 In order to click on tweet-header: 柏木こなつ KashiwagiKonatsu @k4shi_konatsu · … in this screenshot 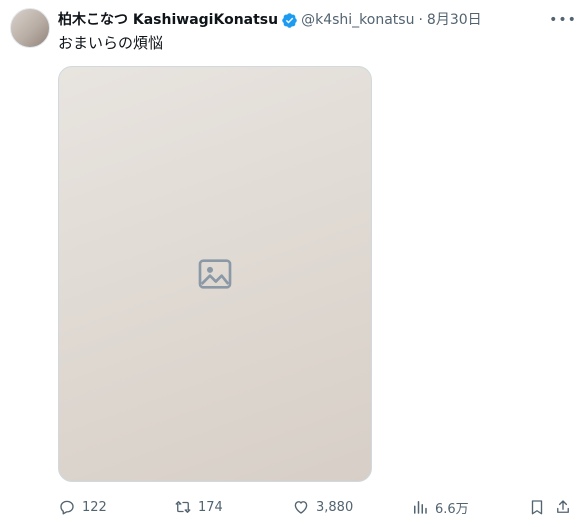, I will do `click(300, 20)`.